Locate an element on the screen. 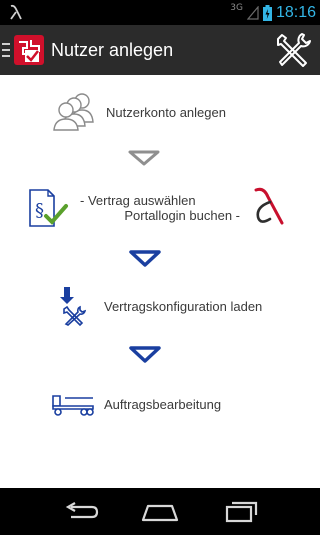  action-bar: Nutzer anlegen is located at coordinates (160, 50).